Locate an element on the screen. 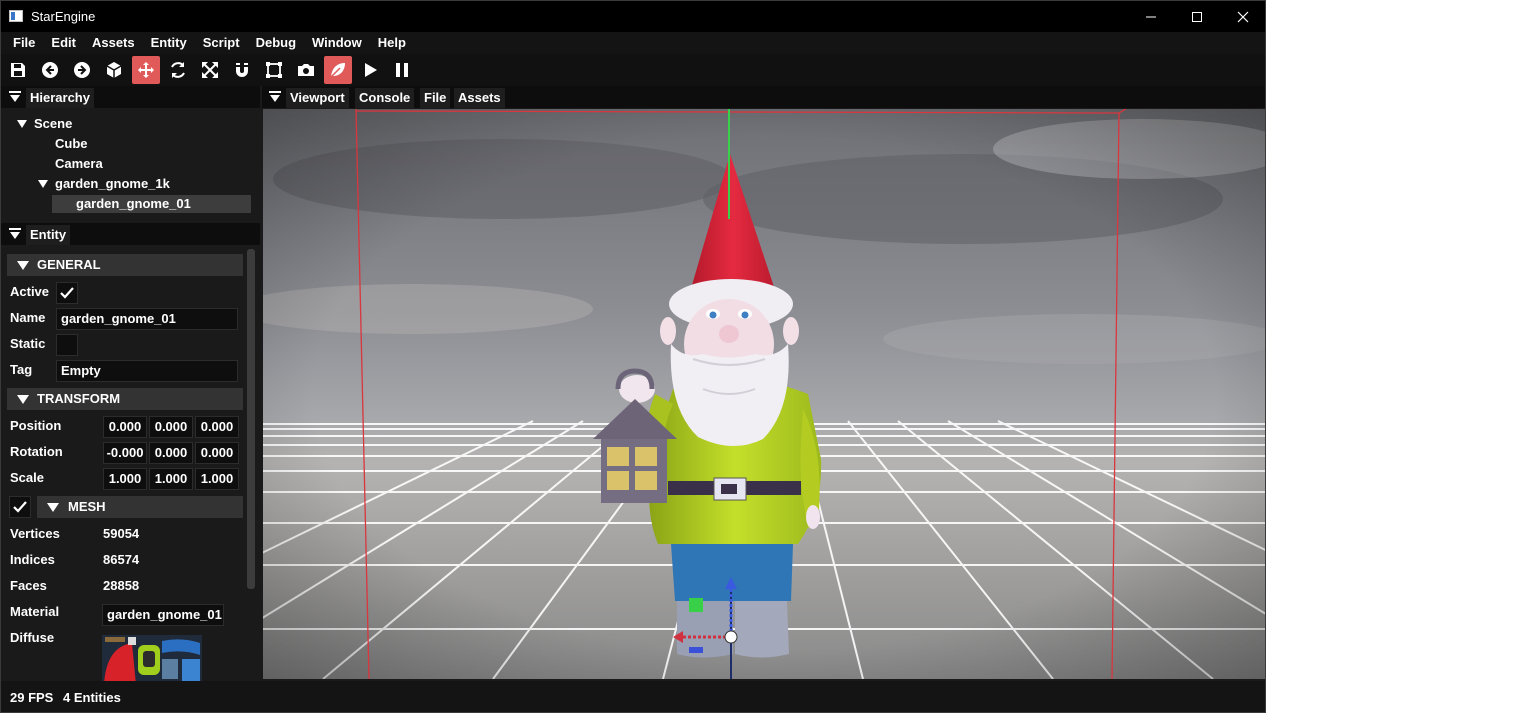 The width and height of the screenshot is (1516, 713). close-button is located at coordinates (1242, 16).